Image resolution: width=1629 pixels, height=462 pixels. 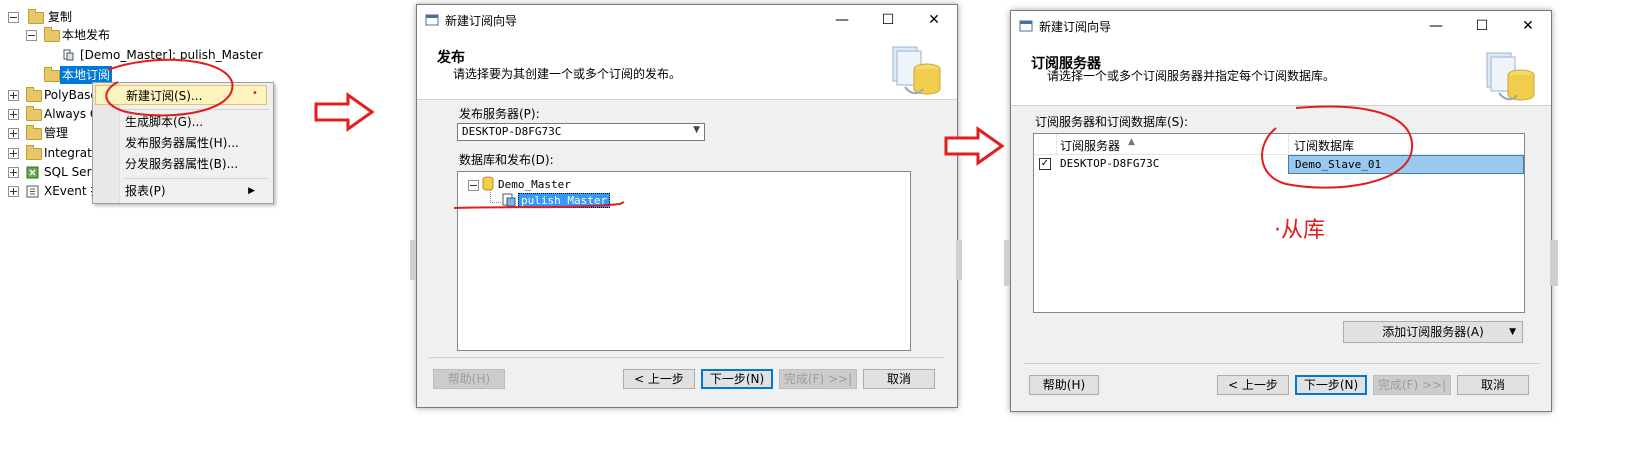 I want to click on publication-icon, so click(x=68, y=55).